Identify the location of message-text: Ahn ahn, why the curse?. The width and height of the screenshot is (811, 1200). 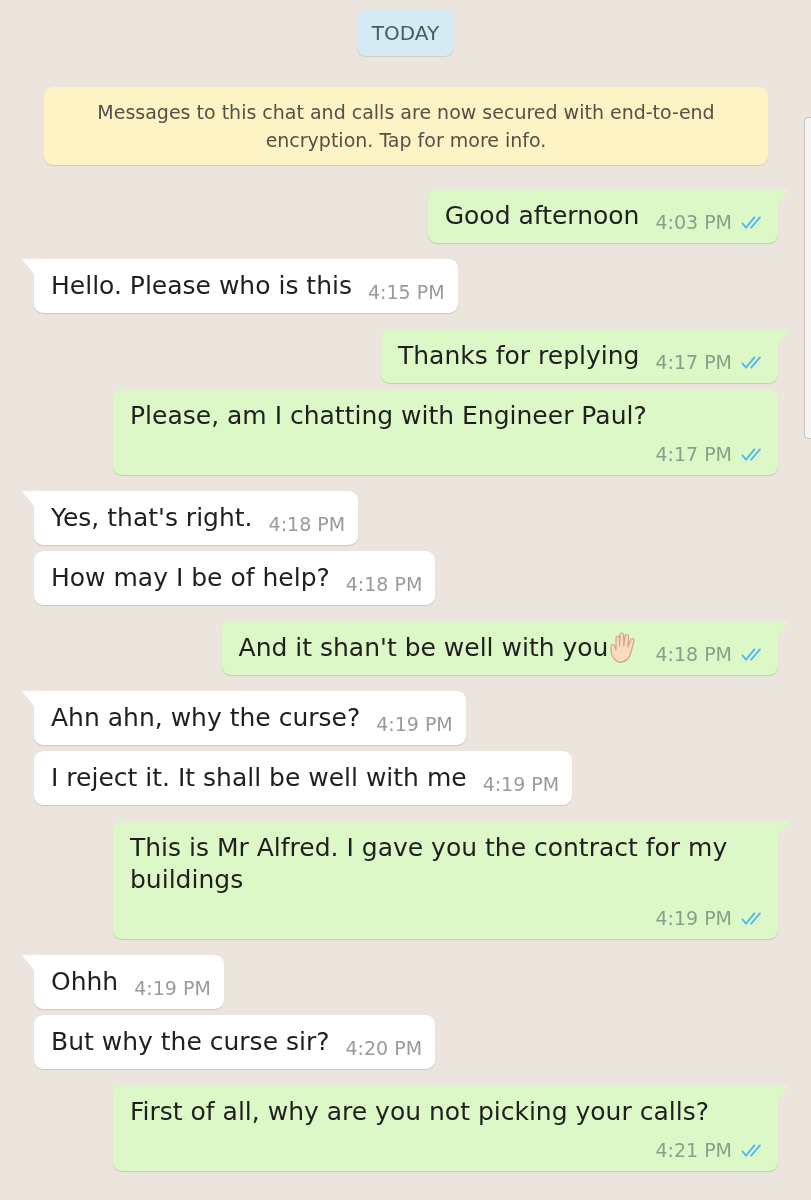
(206, 718).